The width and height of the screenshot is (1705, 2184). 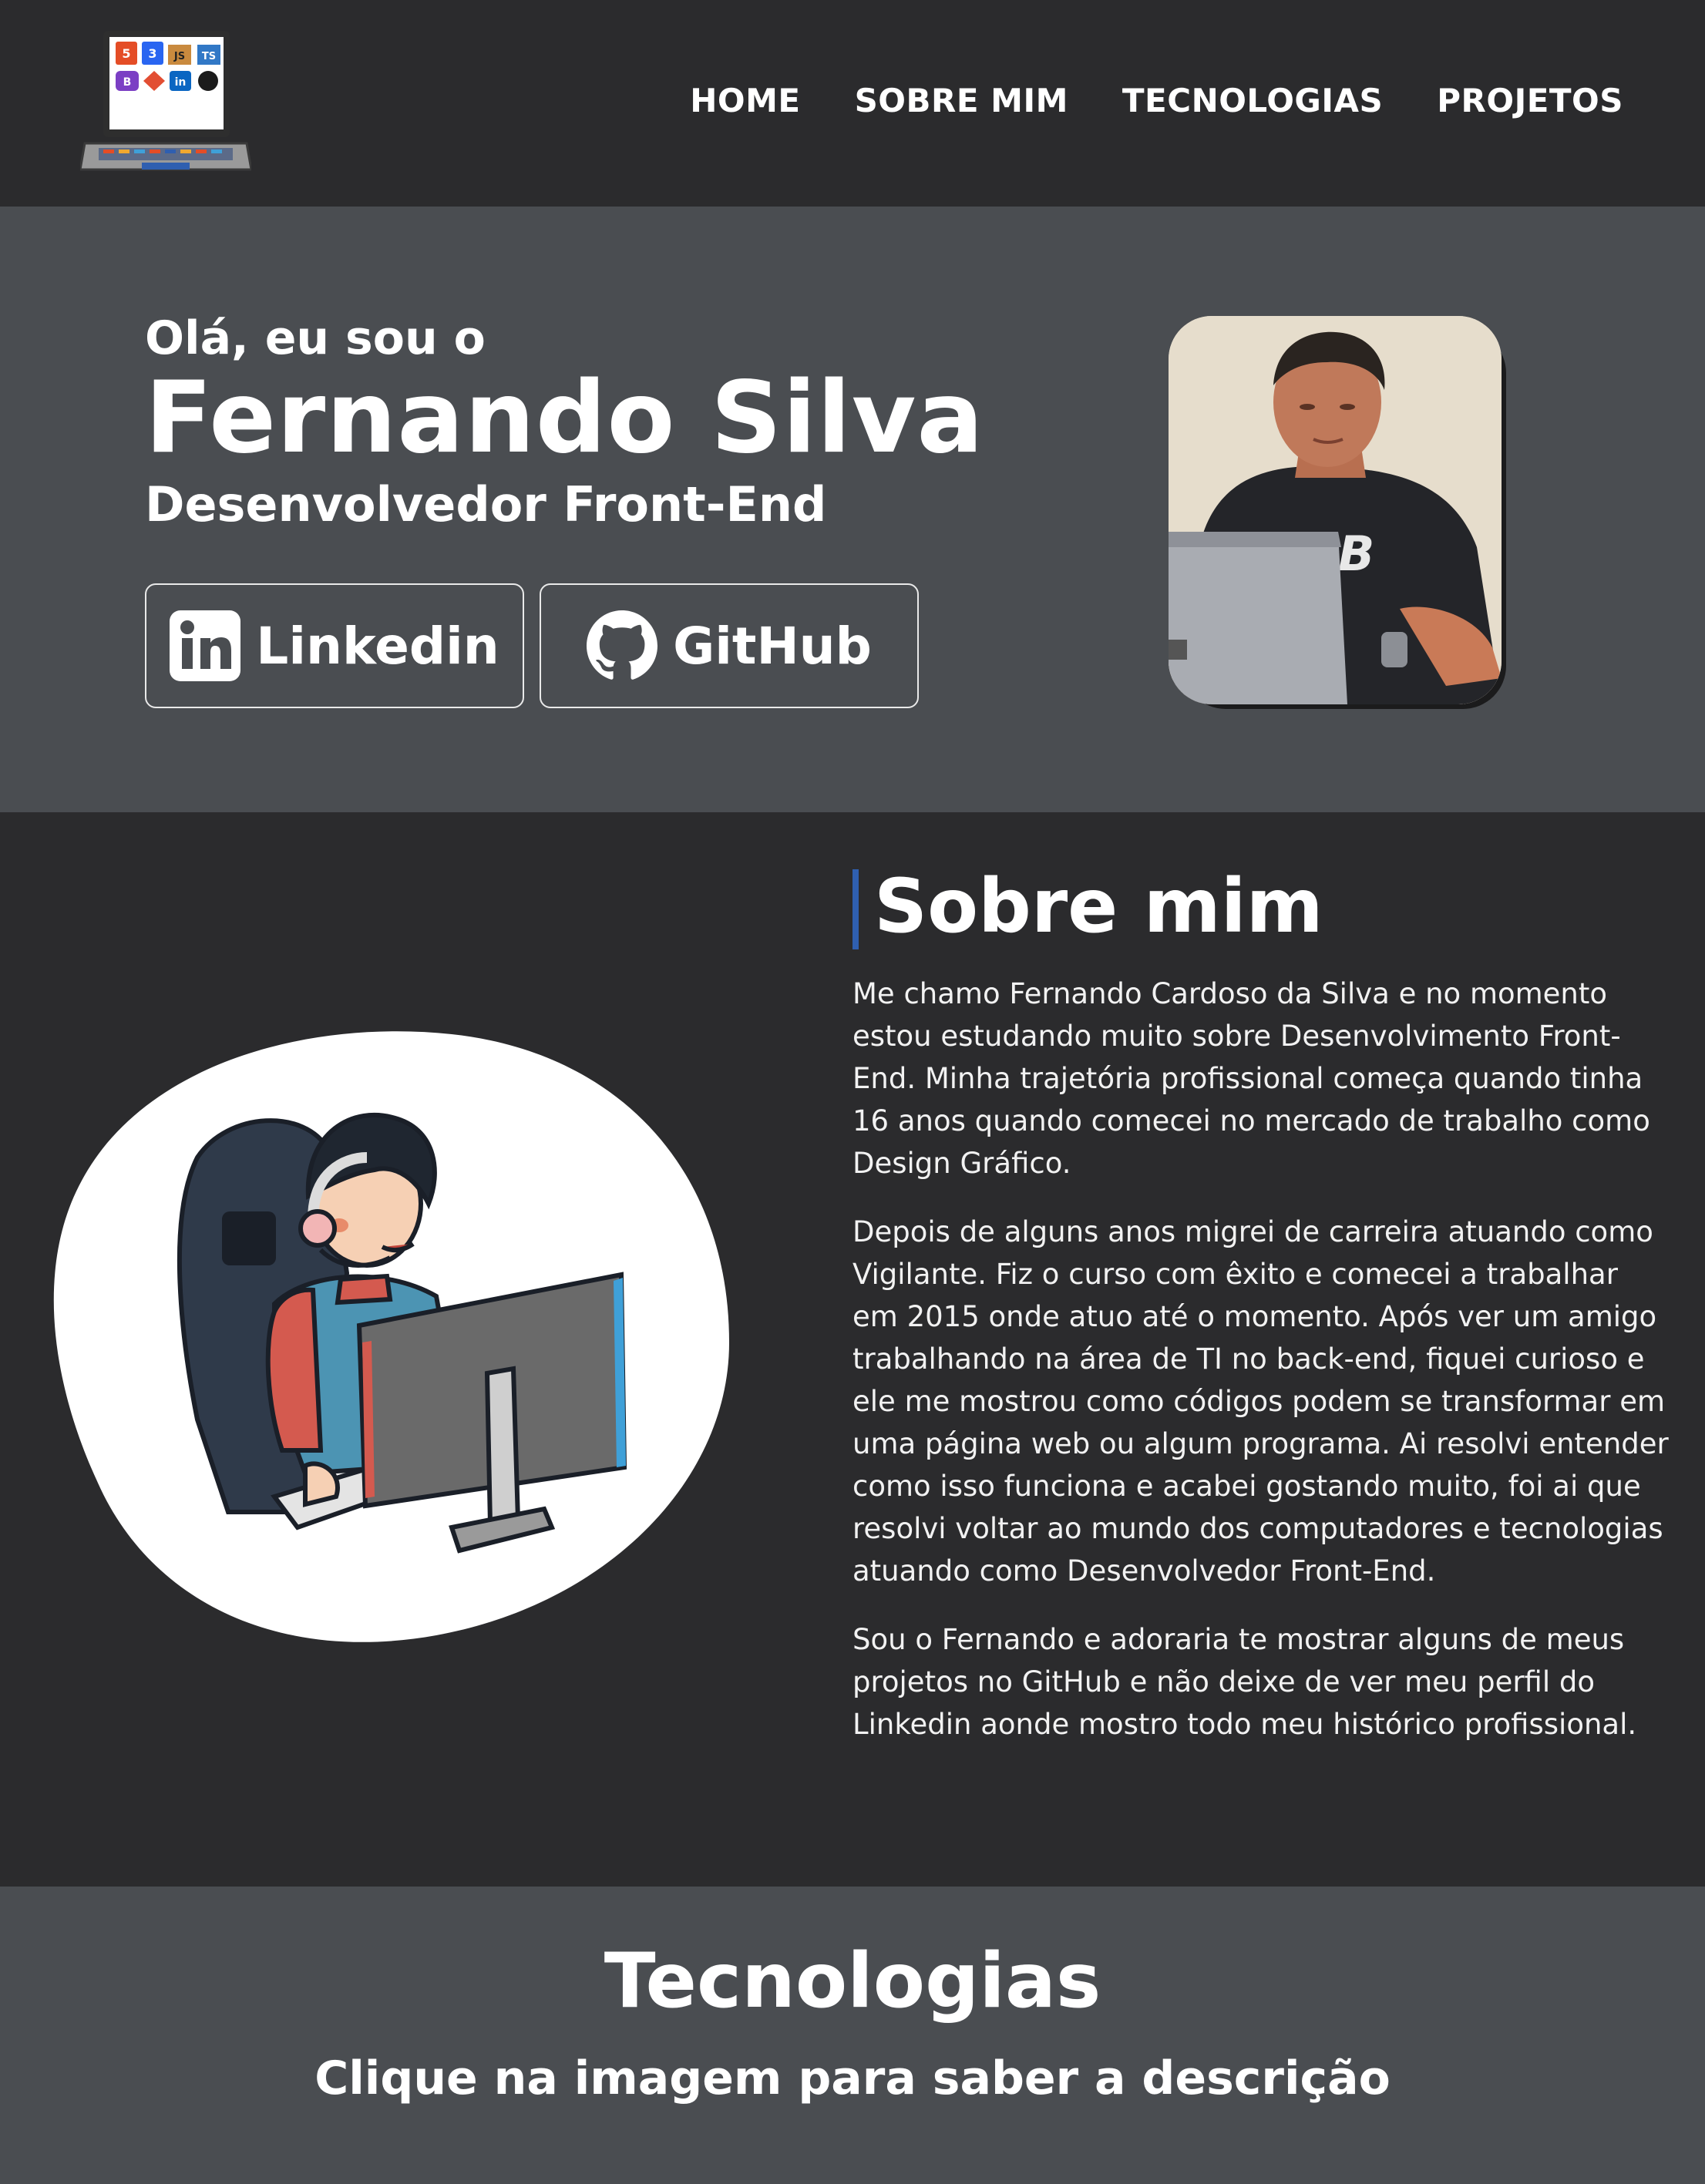 I want to click on logo-badge-js: JS, so click(x=179, y=56).